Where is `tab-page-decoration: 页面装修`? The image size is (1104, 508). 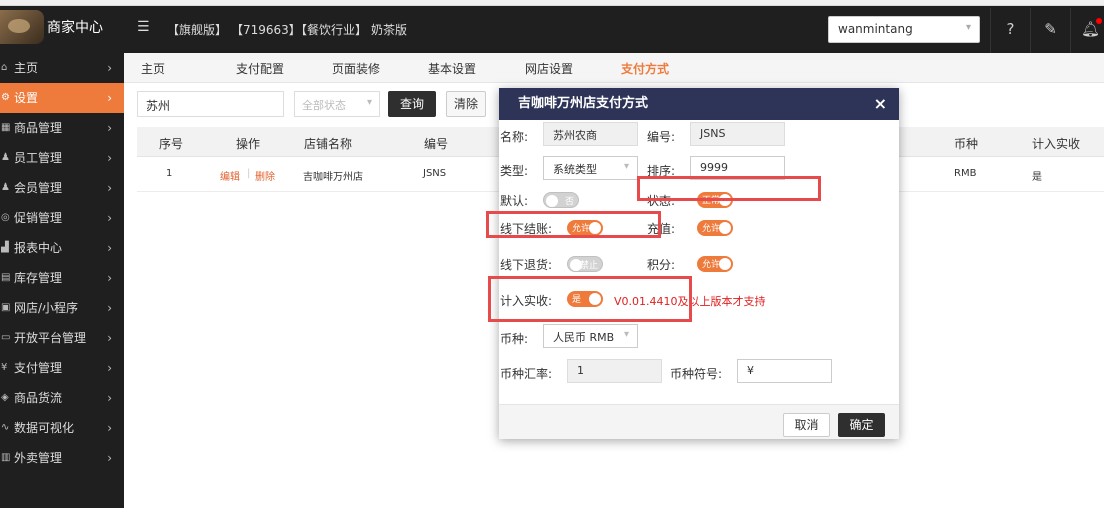 tab-page-decoration: 页面装修 is located at coordinates (356, 68).